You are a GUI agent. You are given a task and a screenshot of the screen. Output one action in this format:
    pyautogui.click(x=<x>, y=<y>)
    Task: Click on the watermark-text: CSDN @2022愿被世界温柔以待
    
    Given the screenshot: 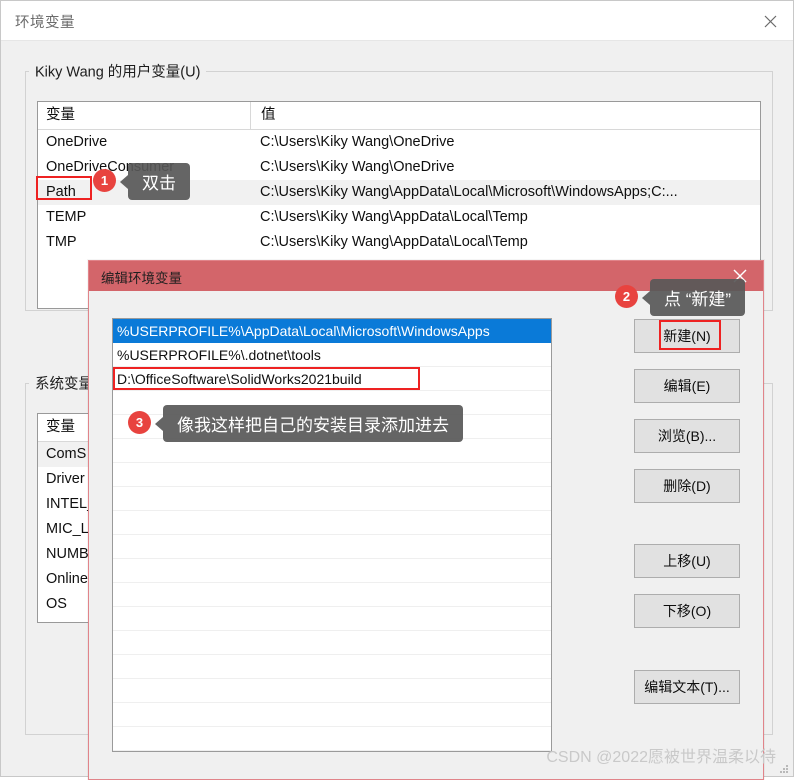 What is the action you would take?
    pyautogui.click(x=661, y=757)
    